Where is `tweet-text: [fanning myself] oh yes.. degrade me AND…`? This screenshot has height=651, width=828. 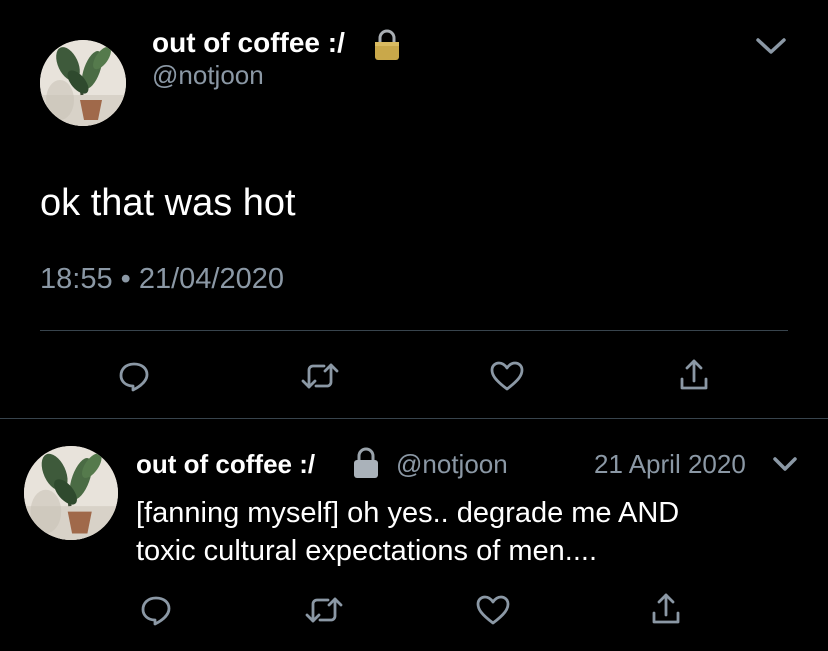 tweet-text: [fanning myself] oh yes.. degrade me AND… is located at coordinates (407, 532).